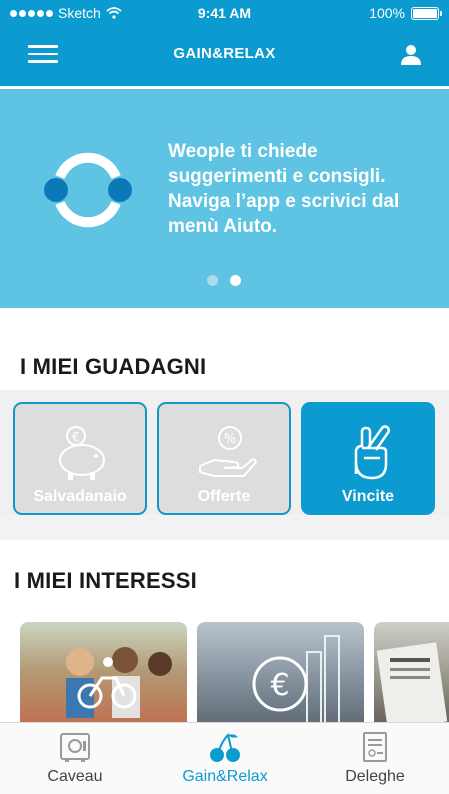 The width and height of the screenshot is (449, 794). I want to click on battery-icon, so click(426, 13).